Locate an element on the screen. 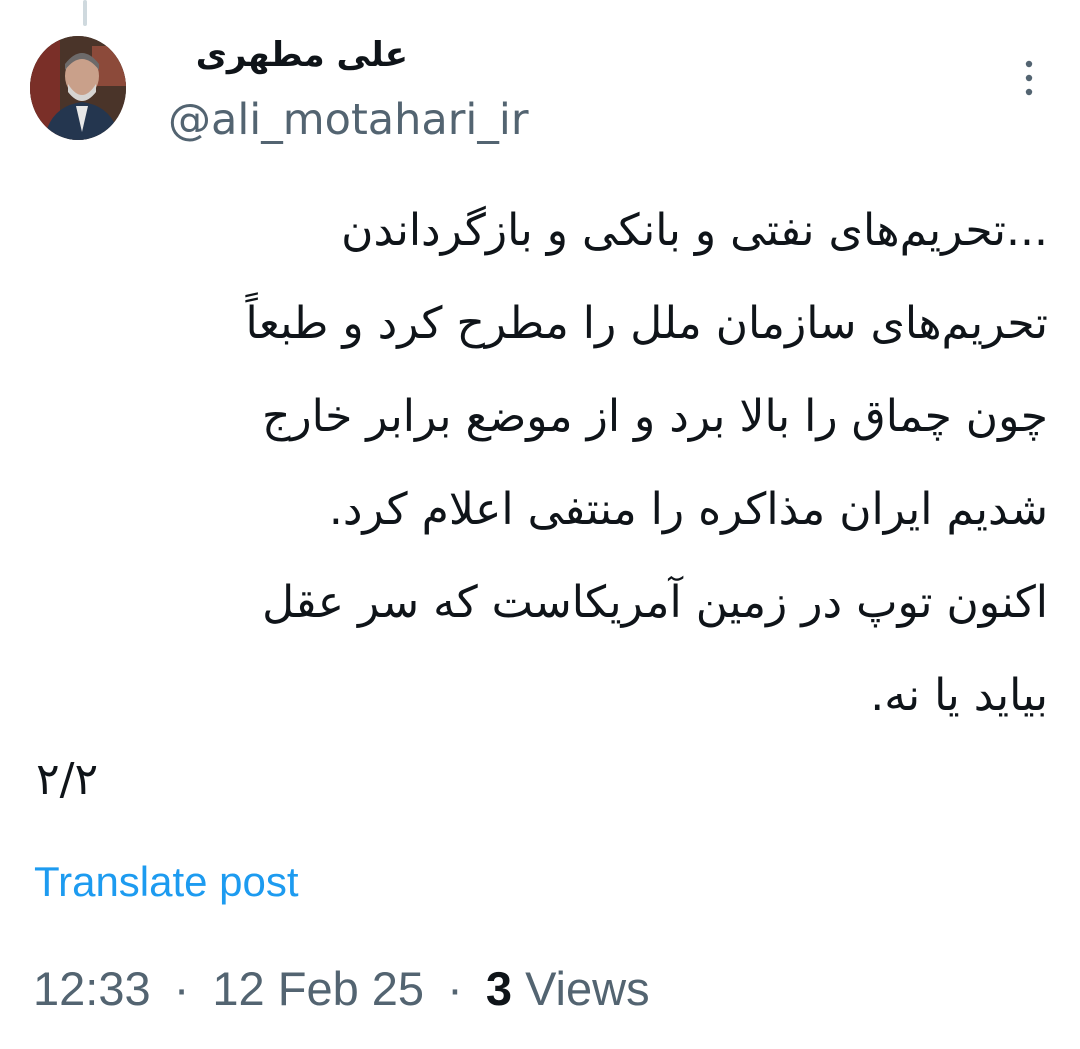 Image resolution: width=1080 pixels, height=1049 pixels. tweet-text-line: تحریم‌های سازمان ملل را مطرح کرد و طبعاً is located at coordinates (646, 323).